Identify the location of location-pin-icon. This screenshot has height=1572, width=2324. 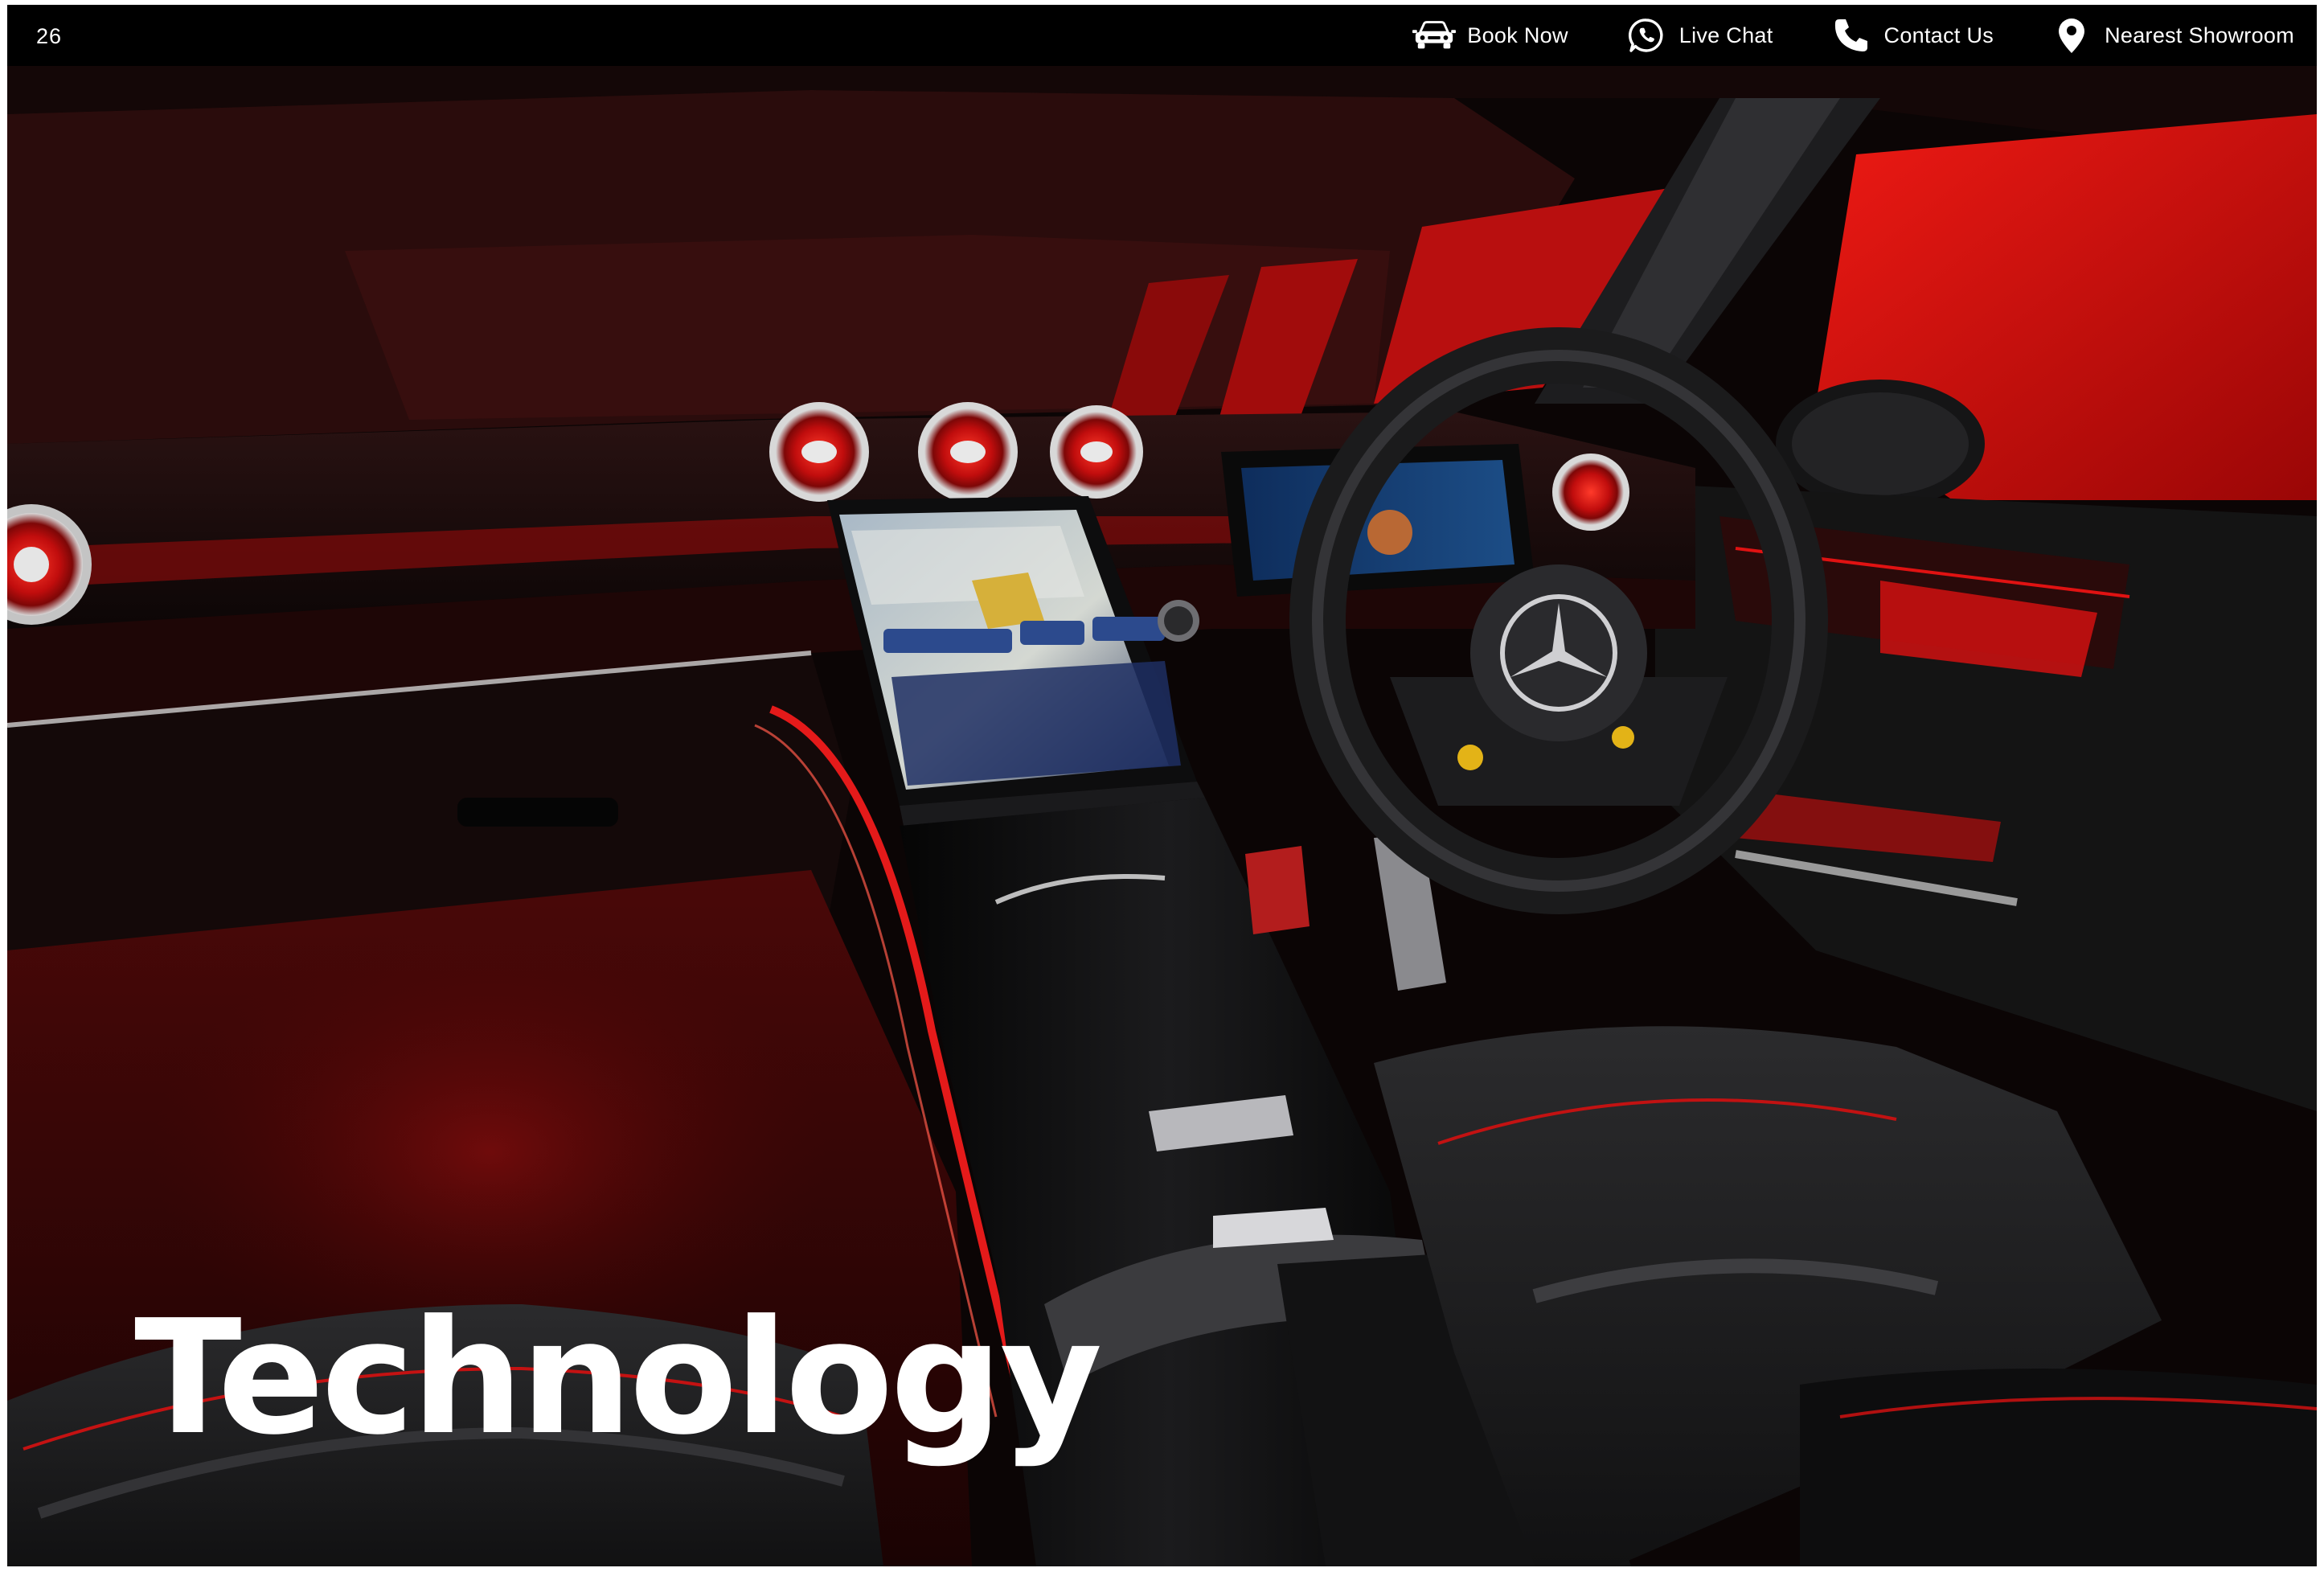
(2071, 35).